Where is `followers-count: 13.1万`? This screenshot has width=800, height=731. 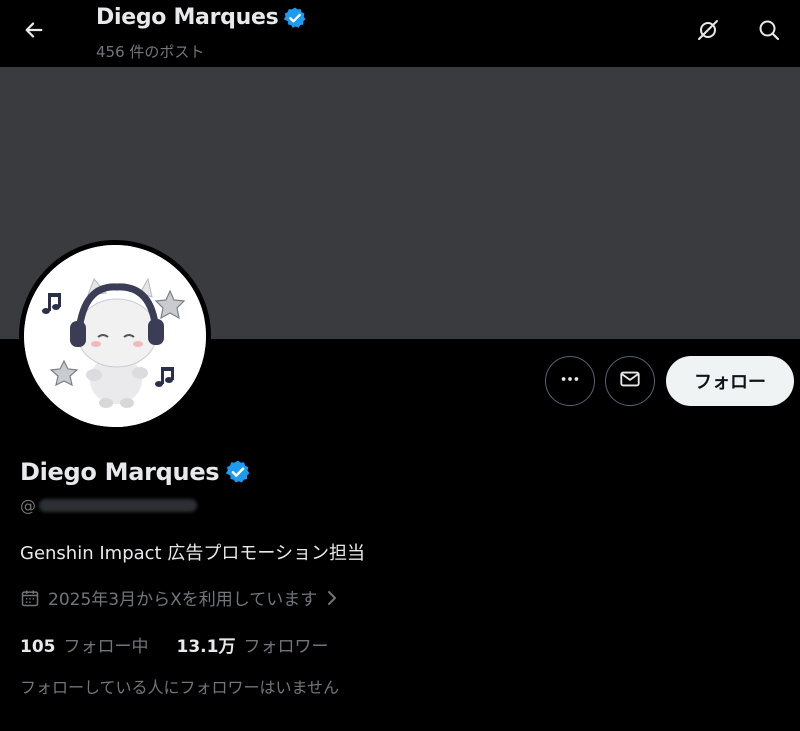
followers-count: 13.1万 is located at coordinates (206, 647).